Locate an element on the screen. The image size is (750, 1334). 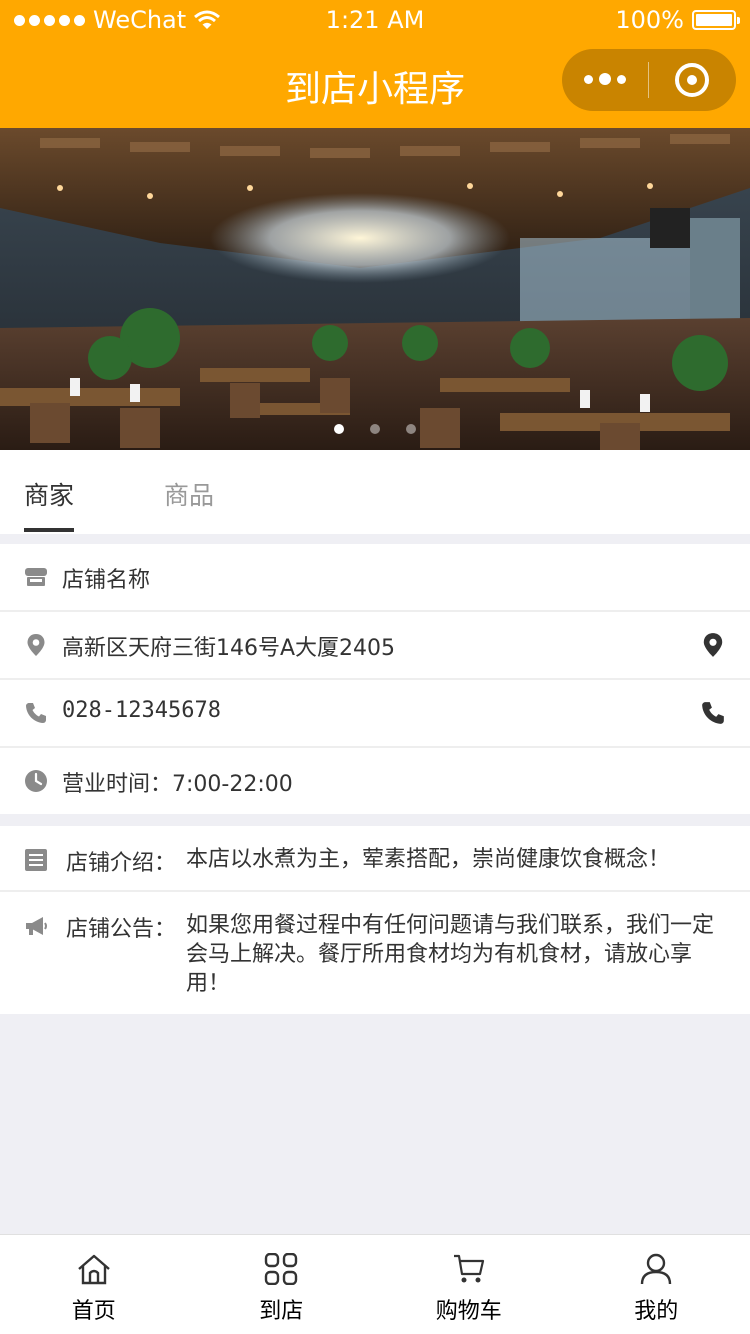
tab-merchant: 商家 is located at coordinates (49, 494).